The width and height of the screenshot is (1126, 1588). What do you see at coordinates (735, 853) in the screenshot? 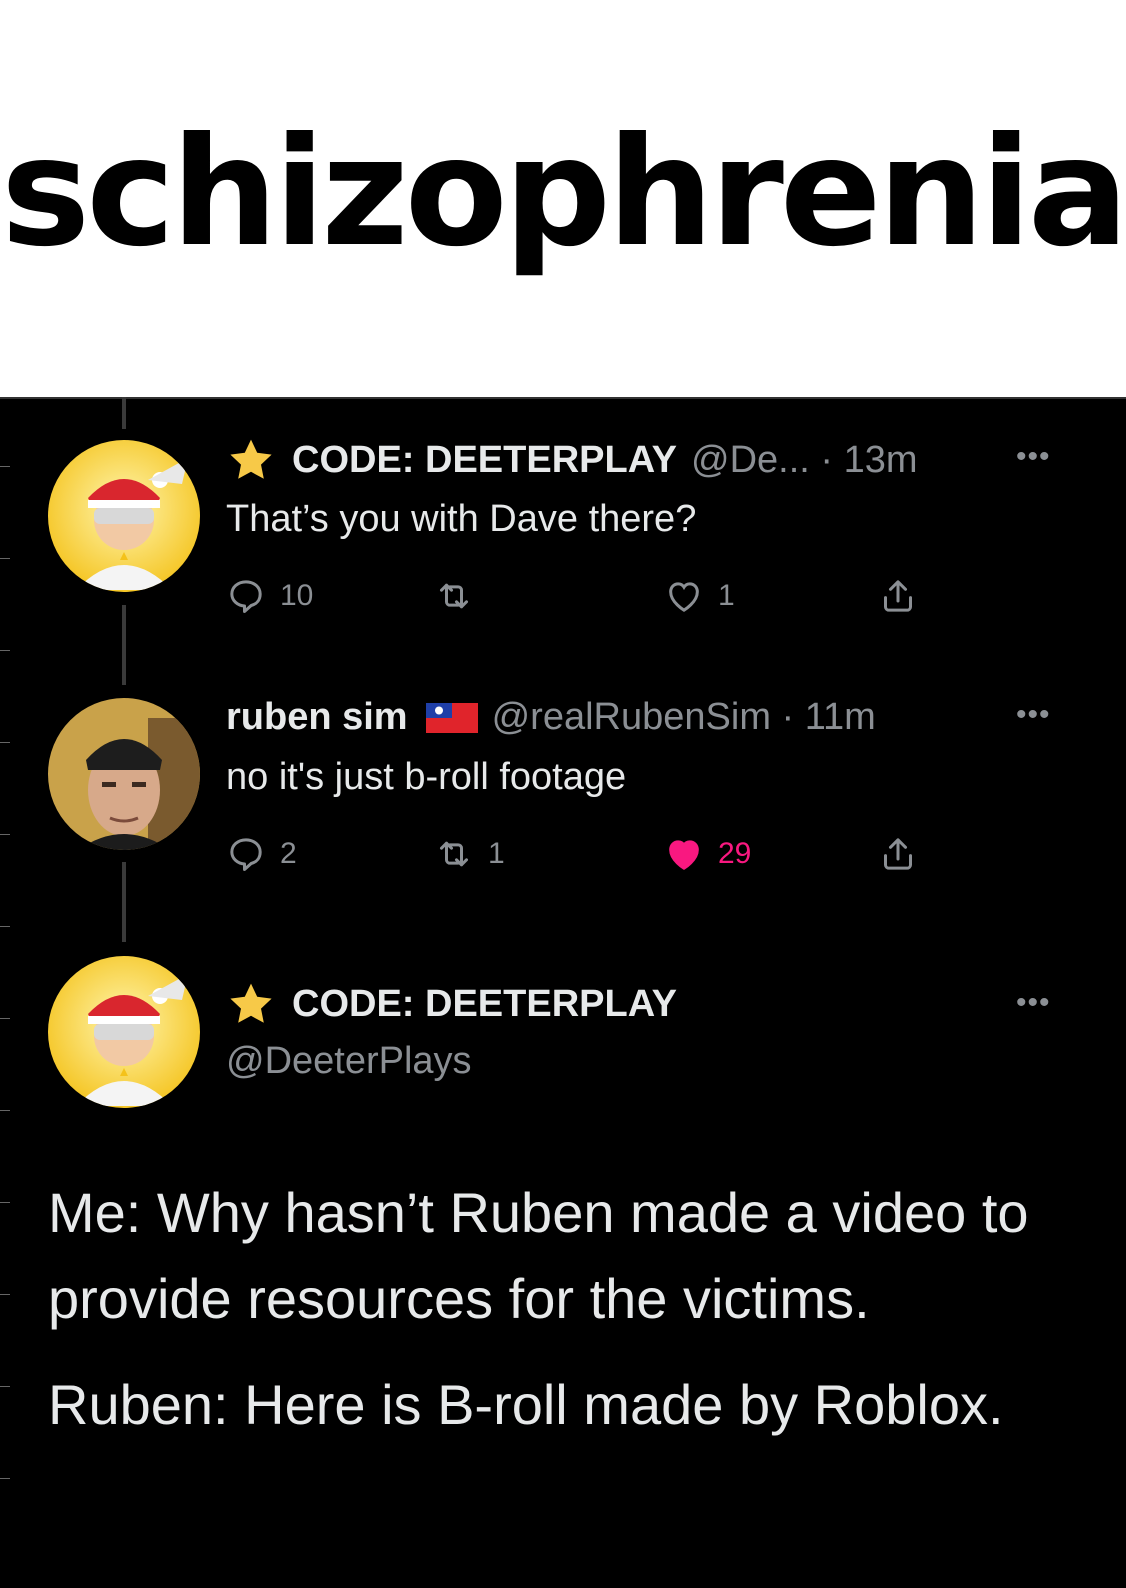
I see `like-count: 29` at bounding box center [735, 853].